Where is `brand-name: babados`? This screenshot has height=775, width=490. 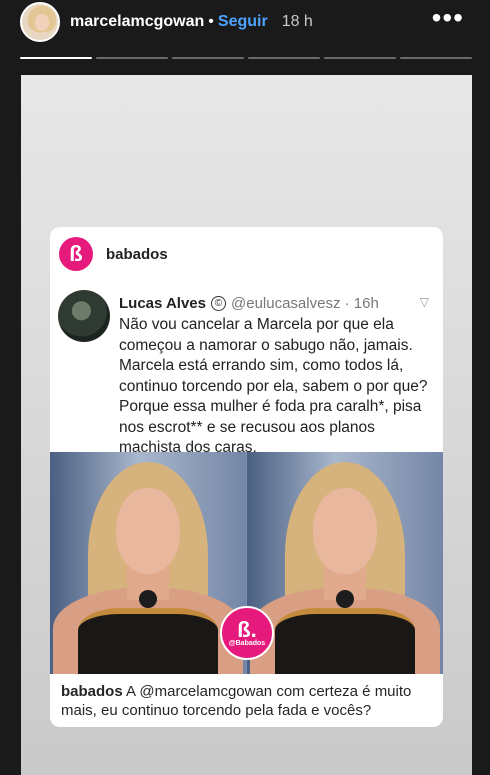 brand-name: babados is located at coordinates (137, 254).